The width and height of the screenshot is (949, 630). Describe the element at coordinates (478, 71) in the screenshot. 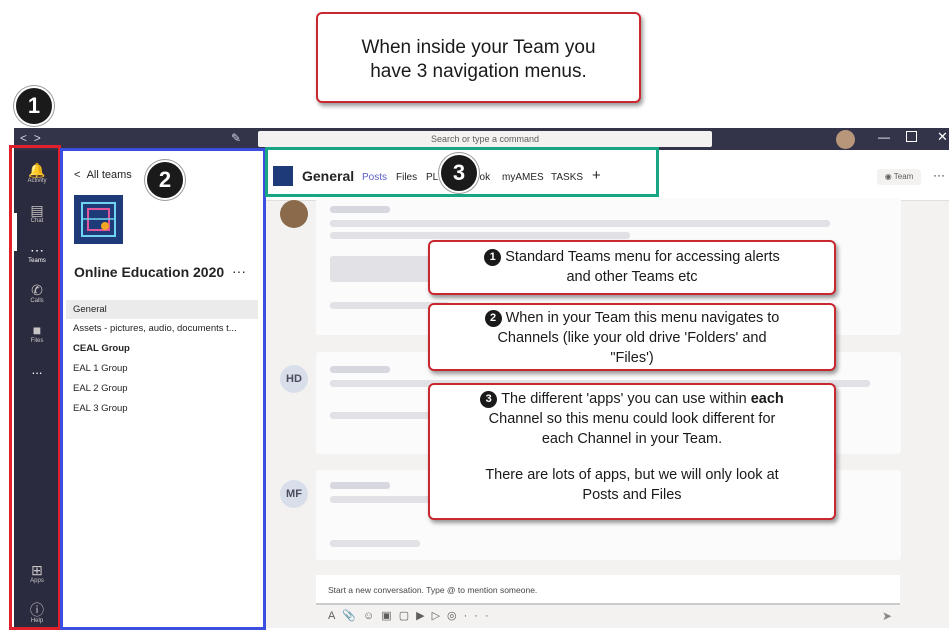

I see `intro-callout-line2: have 3 navigation menus.` at that location.